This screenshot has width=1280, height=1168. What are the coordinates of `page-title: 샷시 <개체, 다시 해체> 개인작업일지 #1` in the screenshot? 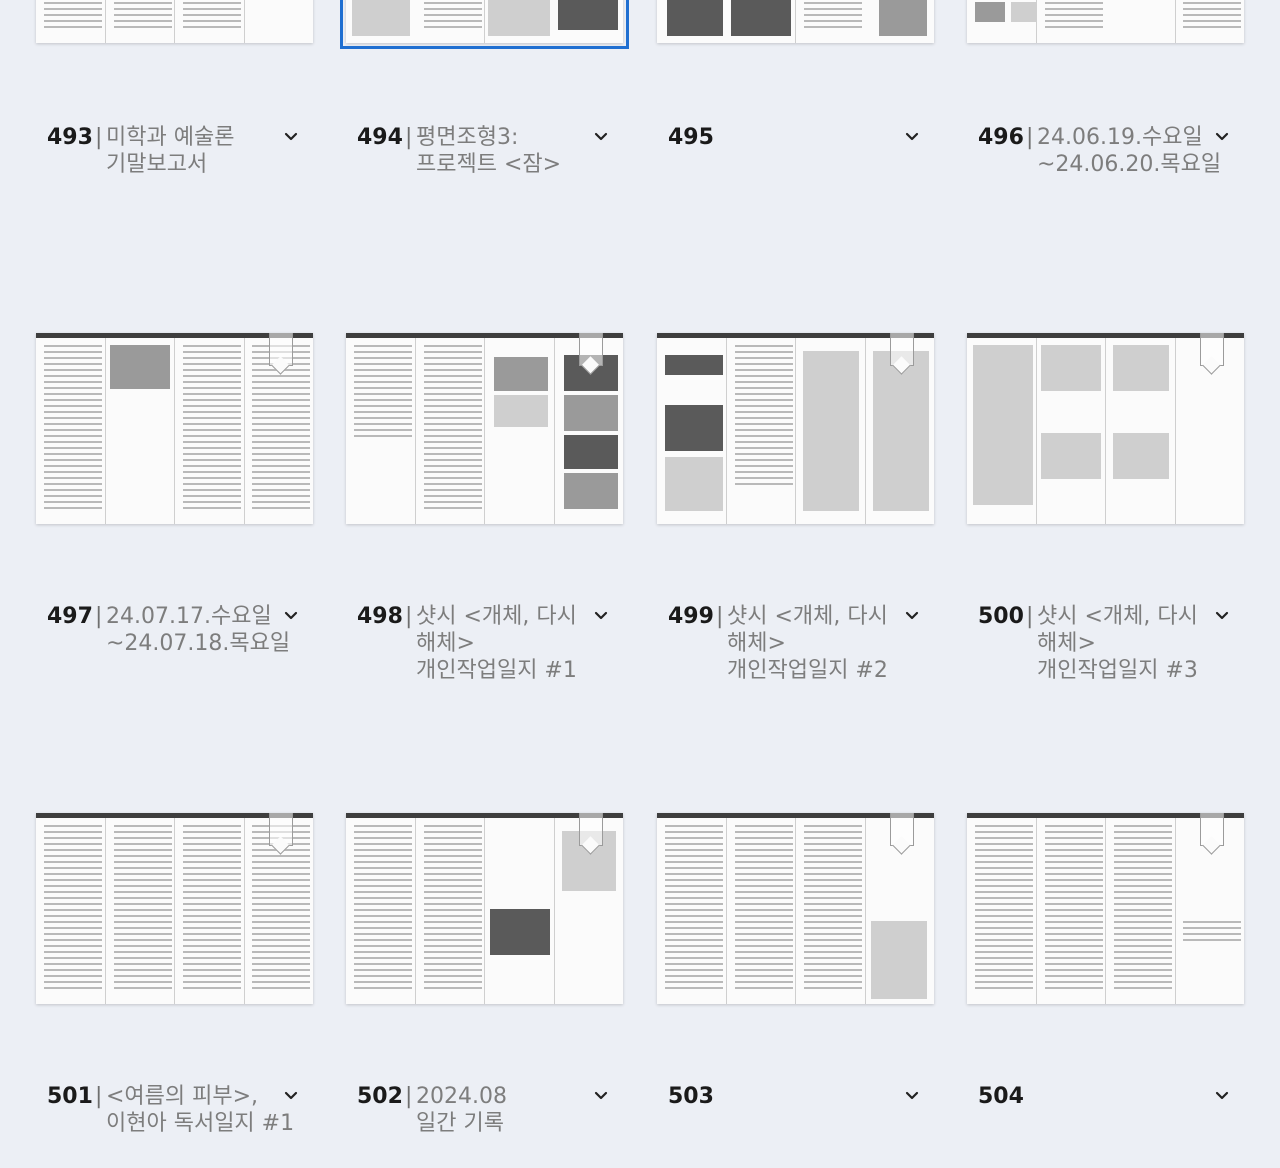 It's located at (496, 643).